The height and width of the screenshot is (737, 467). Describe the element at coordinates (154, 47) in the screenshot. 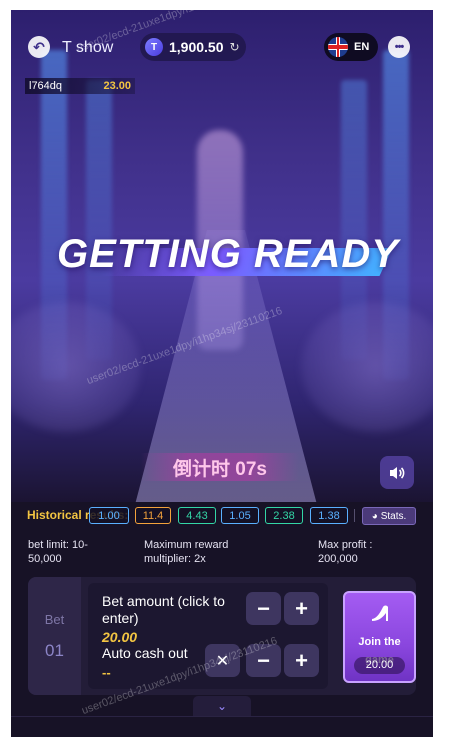

I see `coin-icon: T` at that location.